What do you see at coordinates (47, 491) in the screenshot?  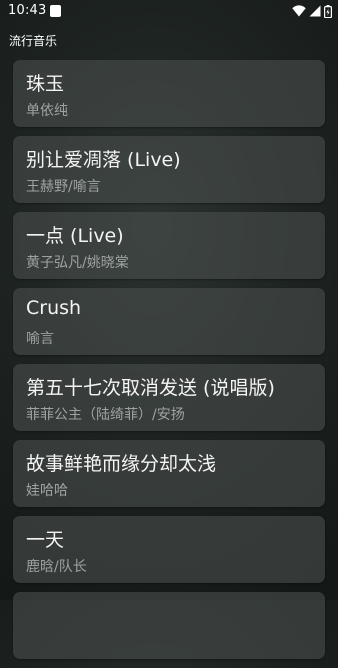 I see `song-artist: 娃哈哈` at bounding box center [47, 491].